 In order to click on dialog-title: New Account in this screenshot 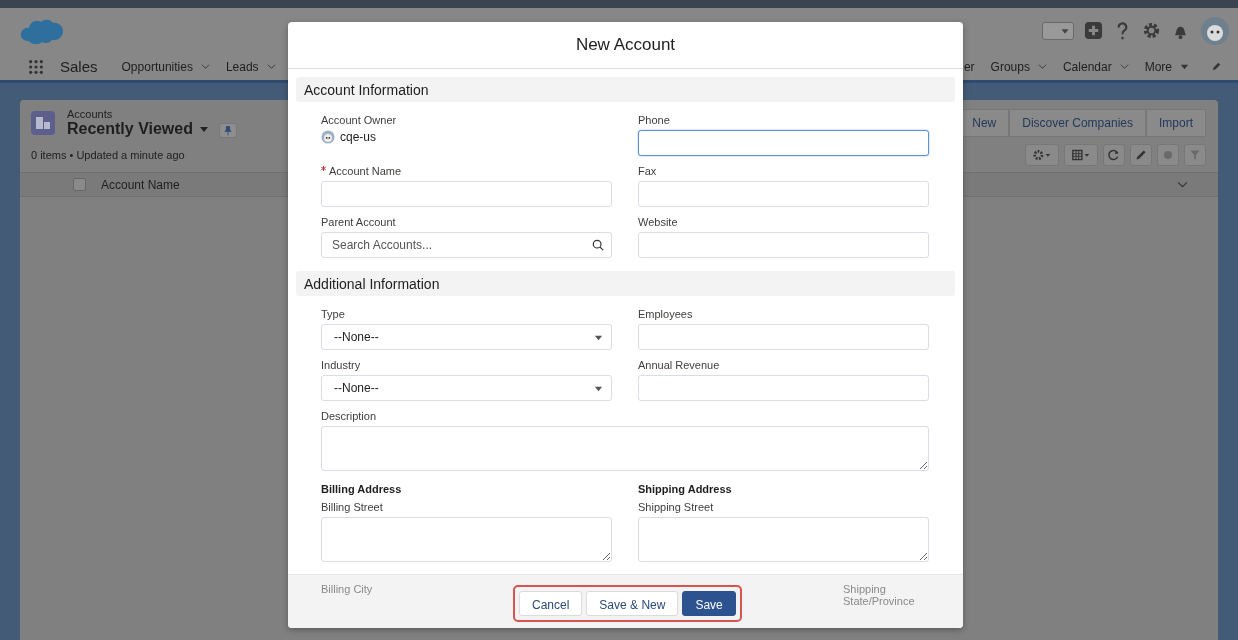, I will do `click(625, 45)`.